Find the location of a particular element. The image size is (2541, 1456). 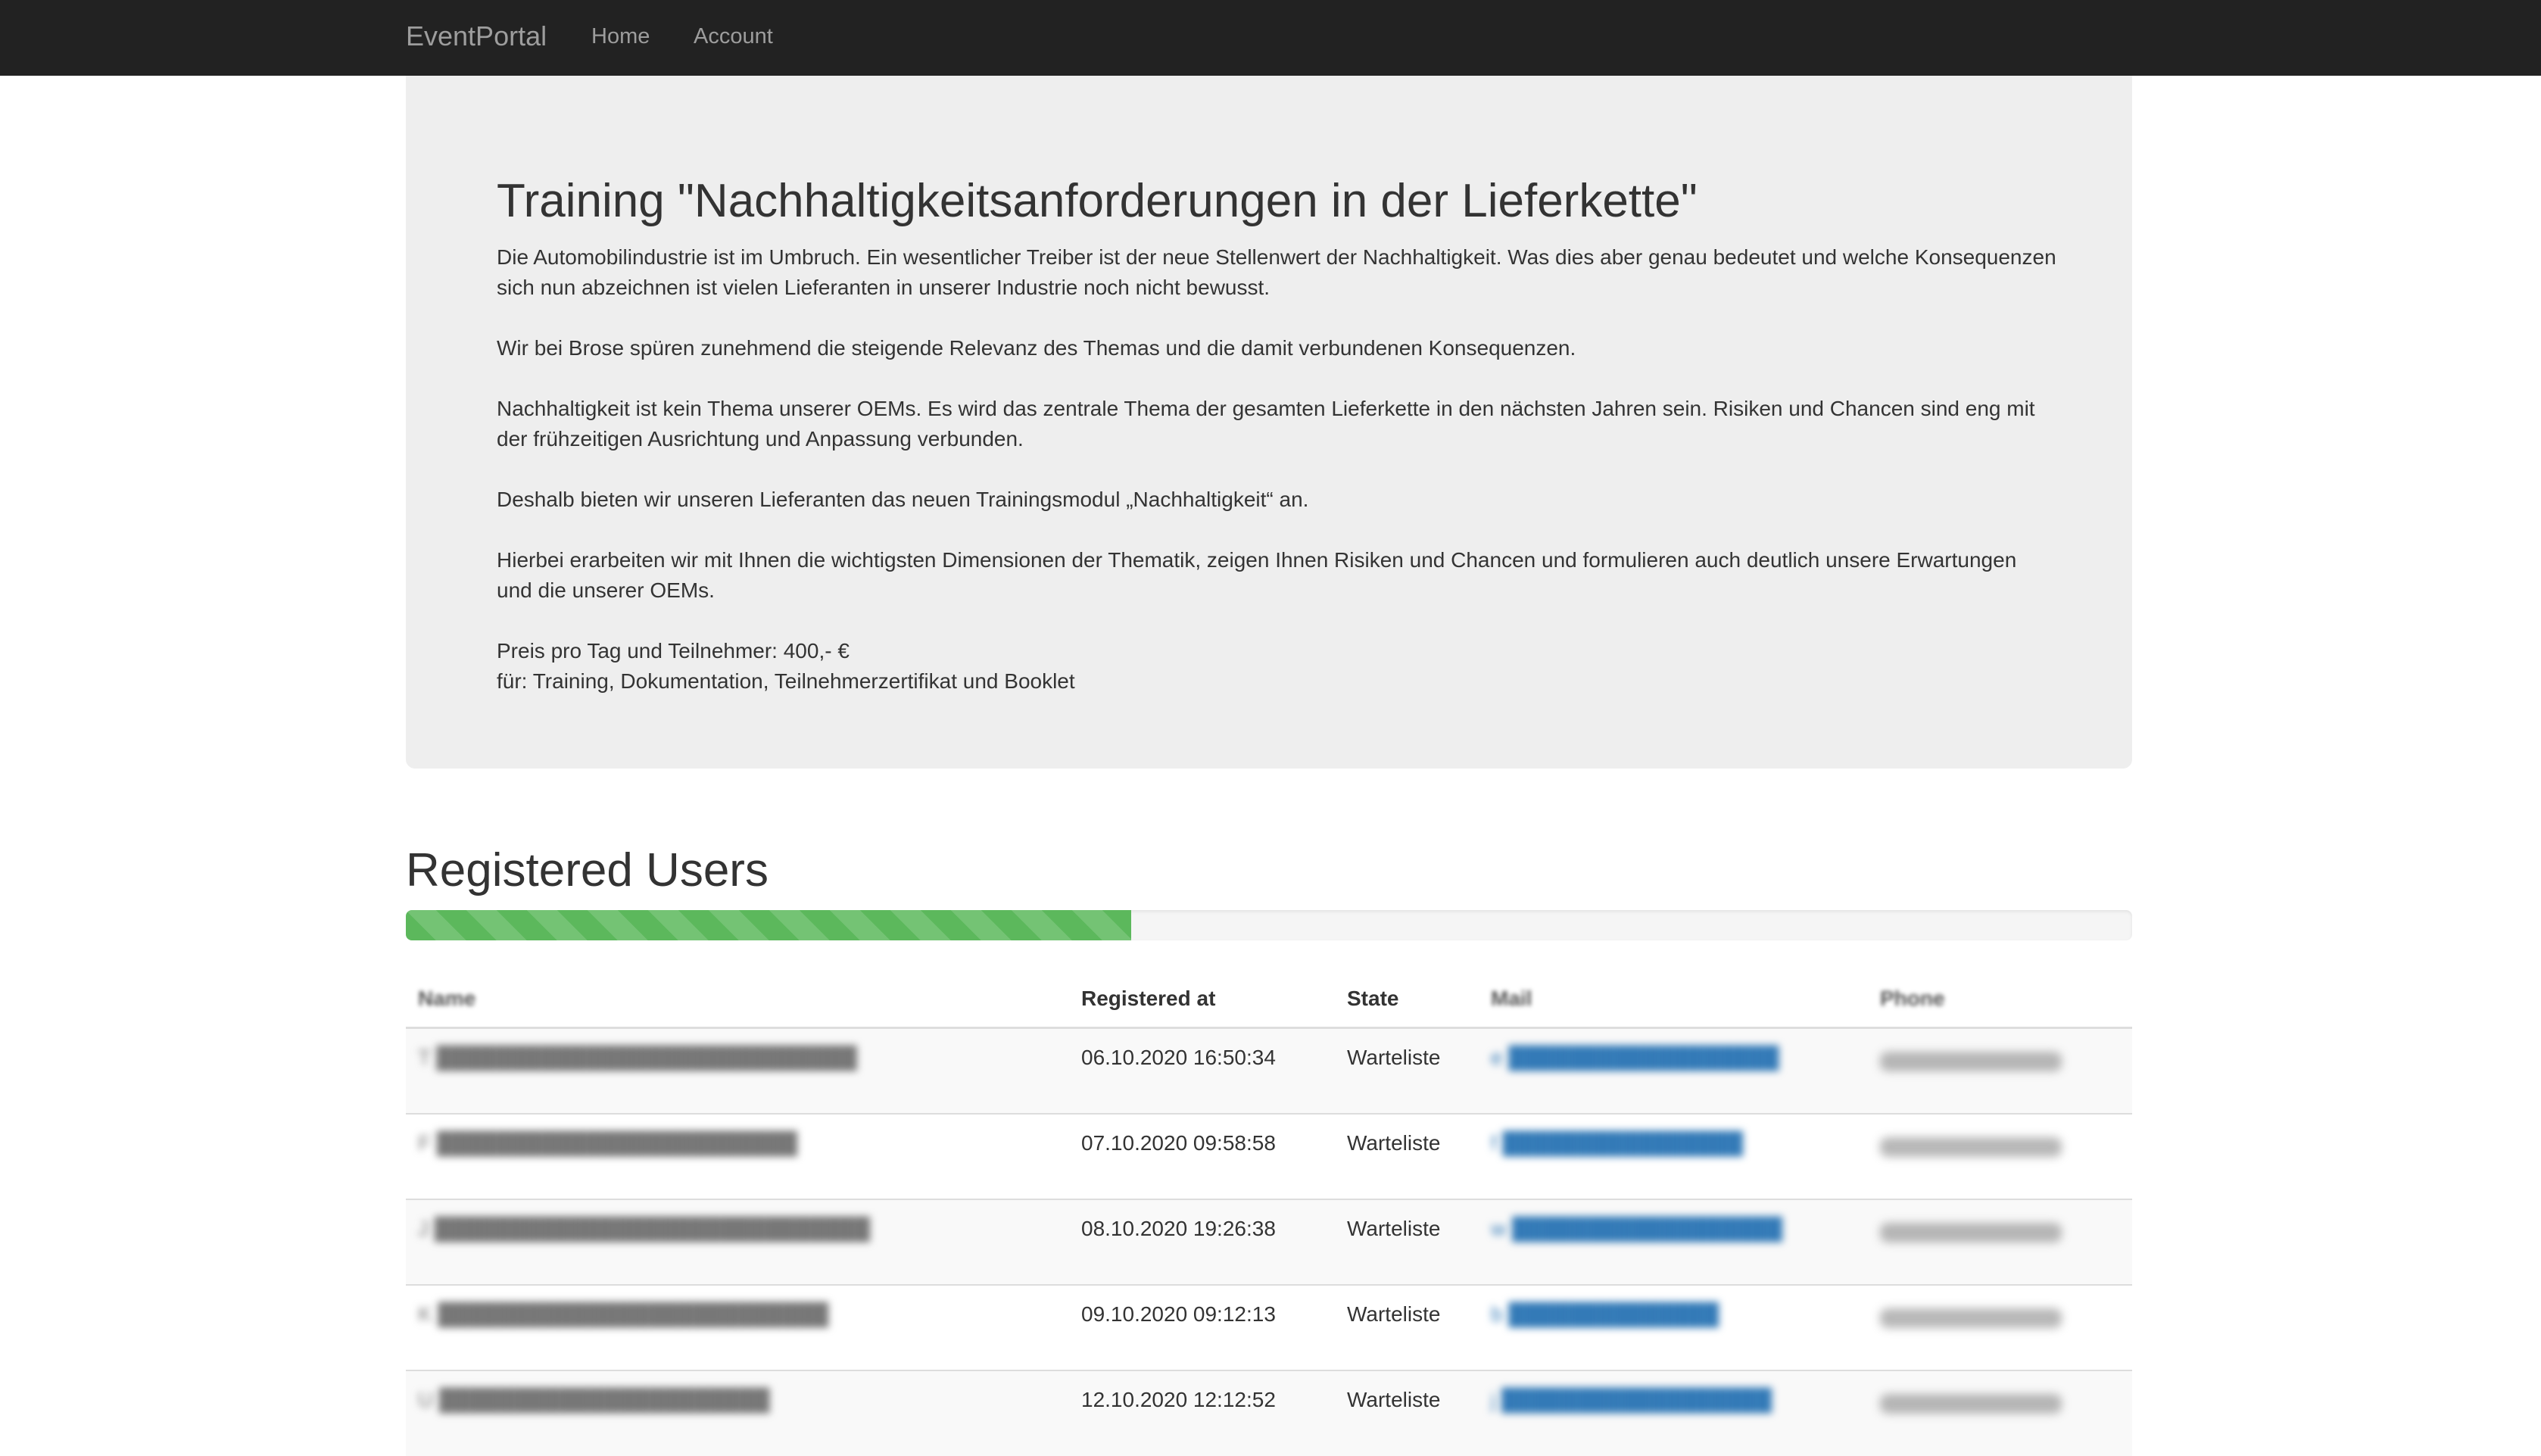

cell-name: F ████████████████████████ is located at coordinates (737, 1155).